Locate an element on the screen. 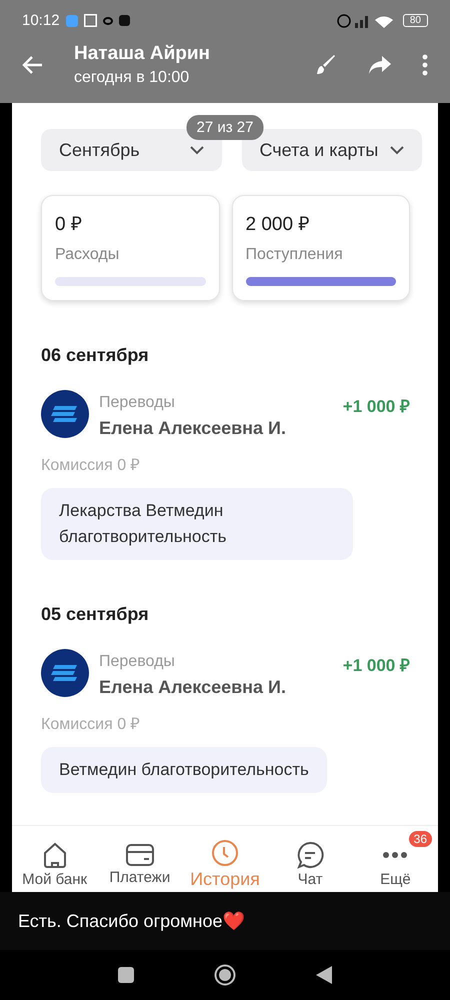 The image size is (450, 1000). clock-icon is located at coordinates (225, 852).